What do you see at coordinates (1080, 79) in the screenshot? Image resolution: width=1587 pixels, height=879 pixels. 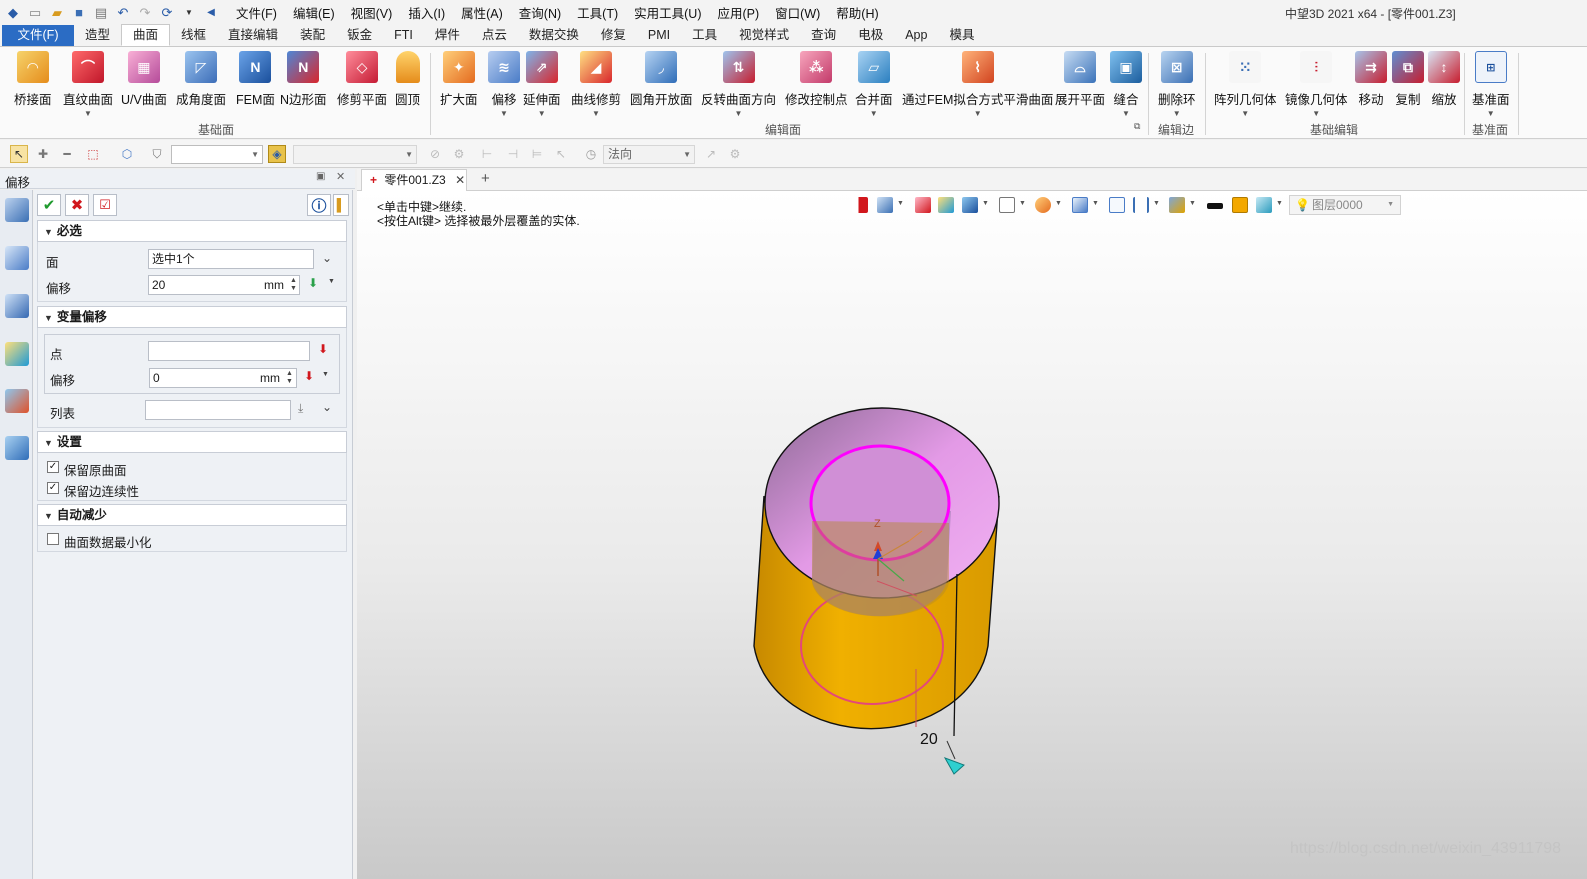 I see `unfold-plane-button: ⌓ 展开平面` at bounding box center [1080, 79].